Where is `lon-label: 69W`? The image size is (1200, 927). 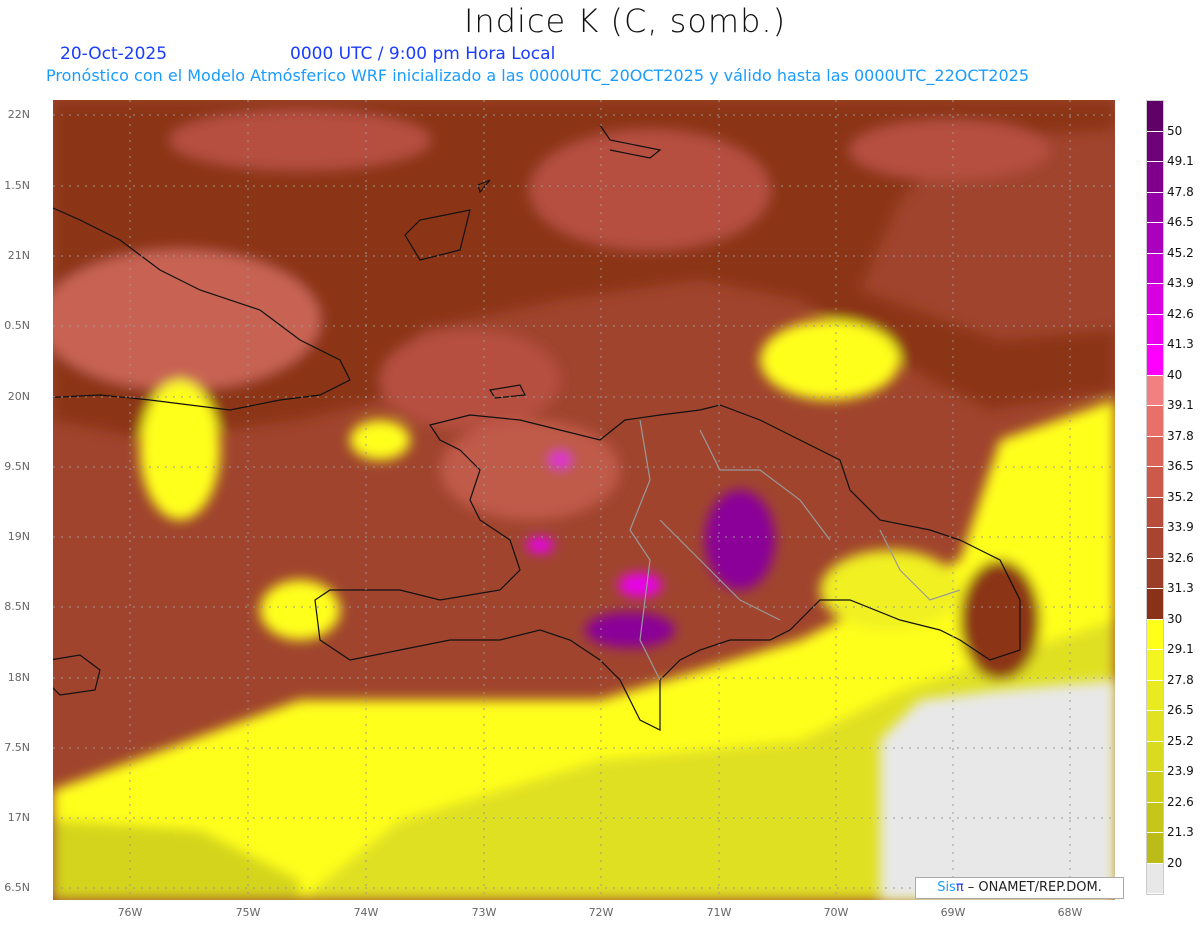
lon-label: 69W is located at coordinates (953, 912).